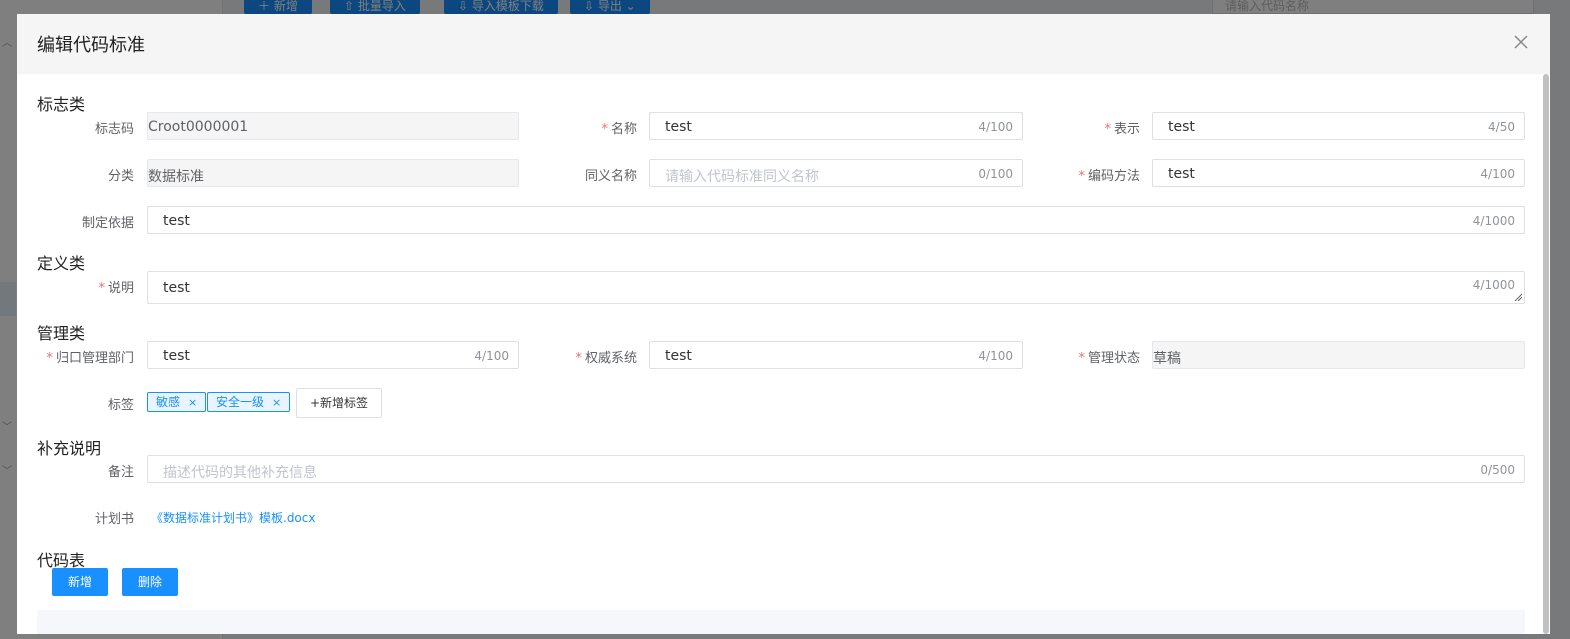 This screenshot has width=1570, height=639. I want to click on display-input: test 4/50, so click(1338, 126).